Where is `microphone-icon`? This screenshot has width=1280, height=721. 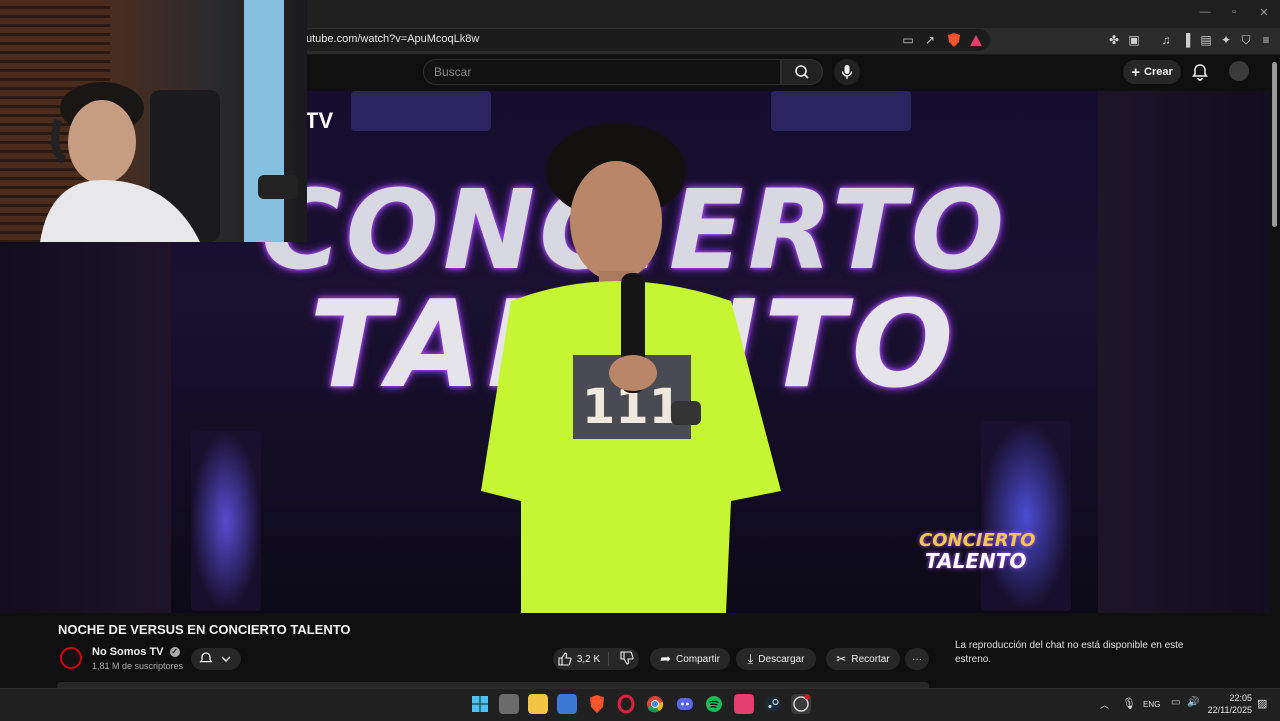 microphone-icon is located at coordinates (847, 72).